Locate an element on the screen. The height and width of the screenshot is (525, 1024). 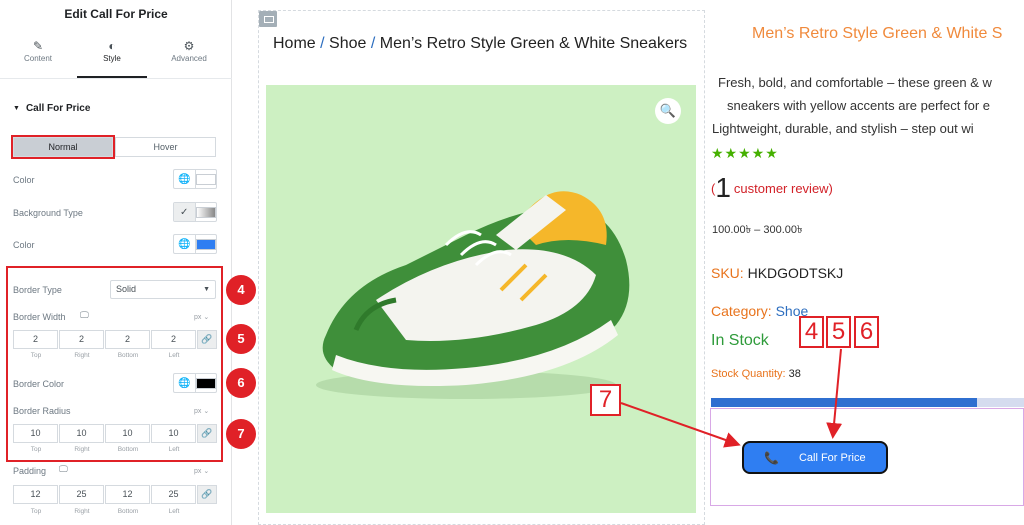
padding-unit: px ⌄ is located at coordinates (201, 471).